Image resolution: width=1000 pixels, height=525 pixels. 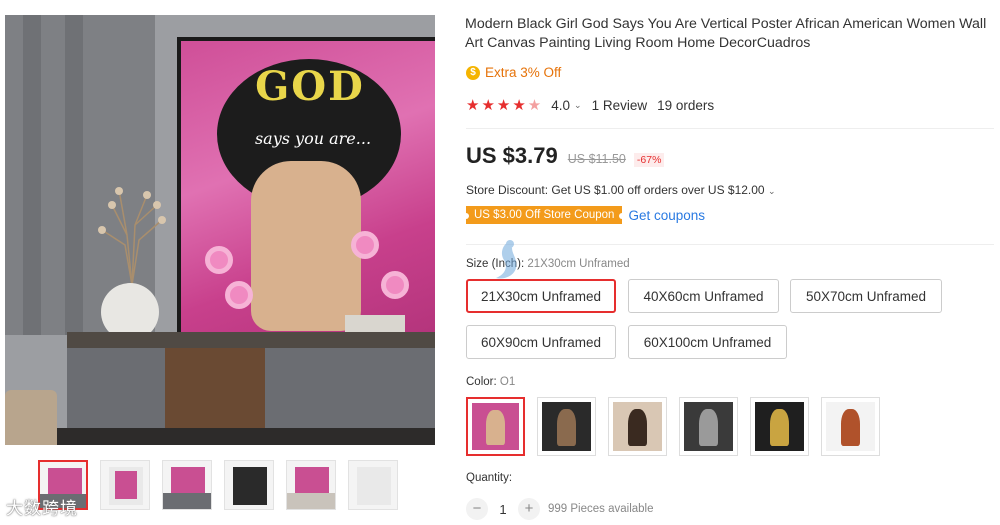 I want to click on stock-available: 999 Pieces available, so click(x=601, y=509).